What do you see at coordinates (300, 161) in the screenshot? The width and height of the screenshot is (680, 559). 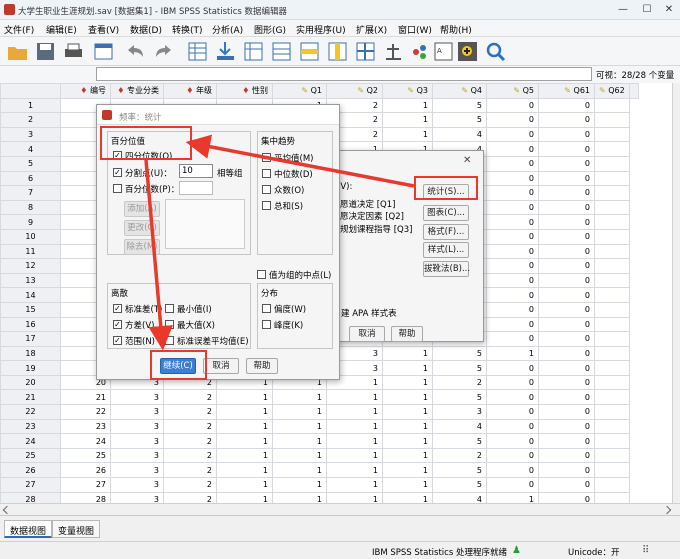 I see `arrow-statistics-to-quartiles` at bounding box center [300, 161].